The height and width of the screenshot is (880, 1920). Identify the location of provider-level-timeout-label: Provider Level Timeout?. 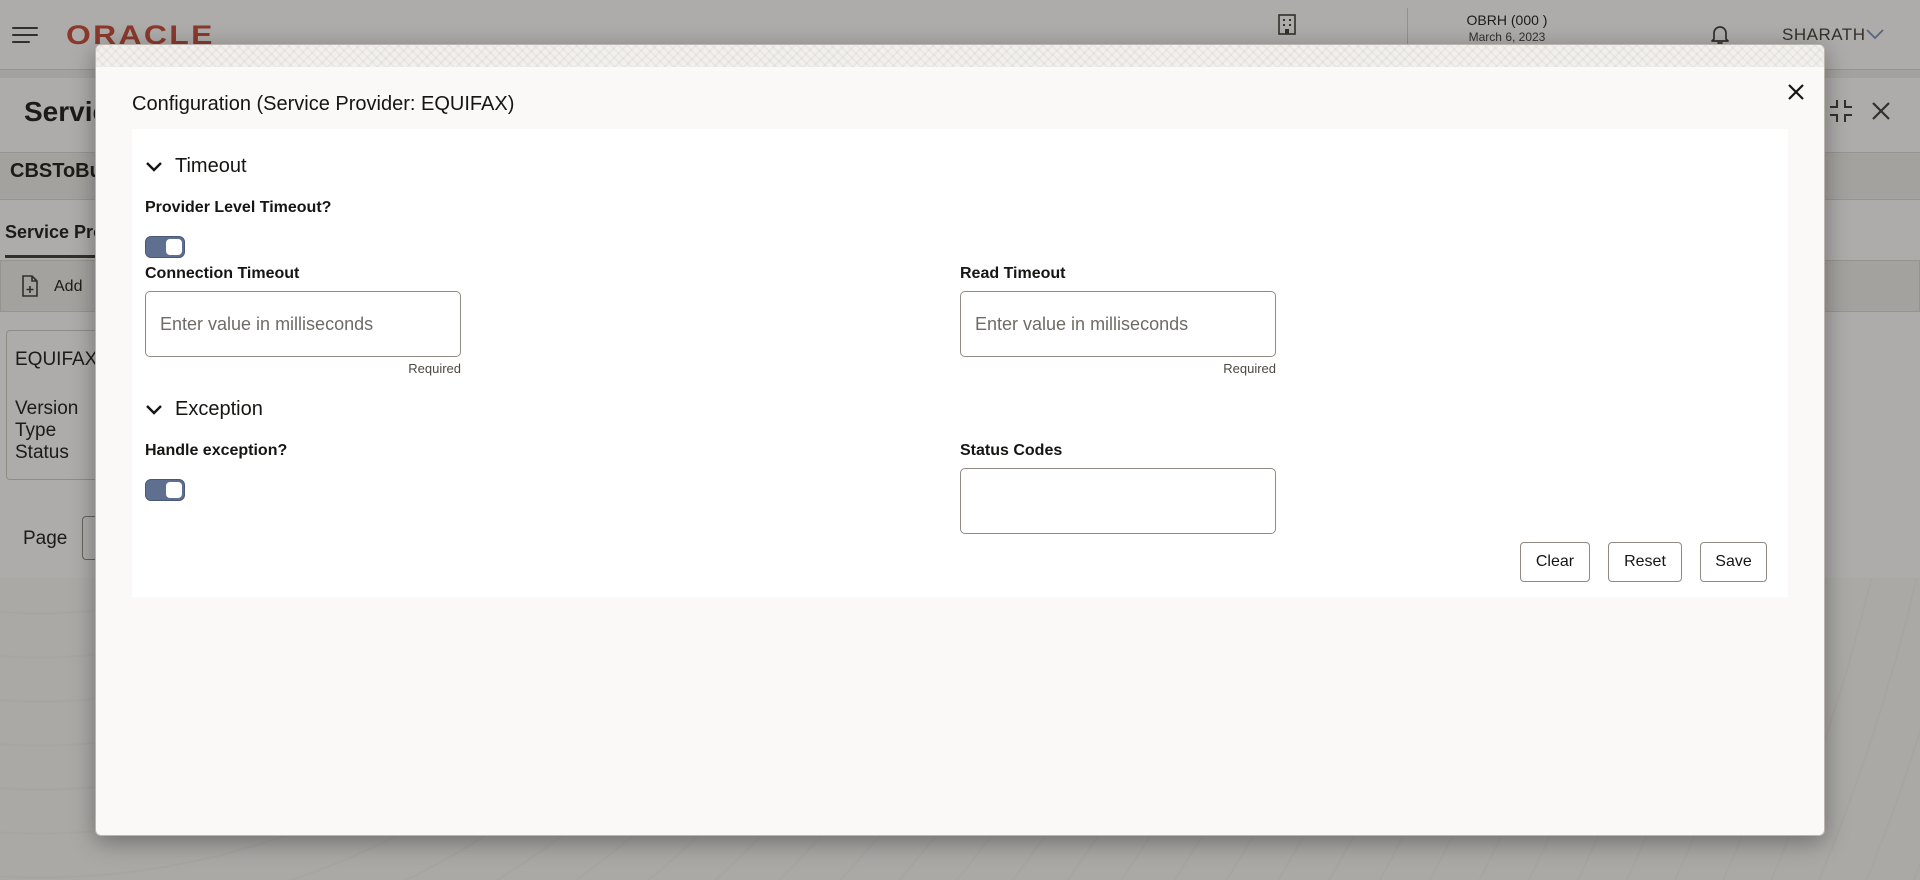
(238, 207).